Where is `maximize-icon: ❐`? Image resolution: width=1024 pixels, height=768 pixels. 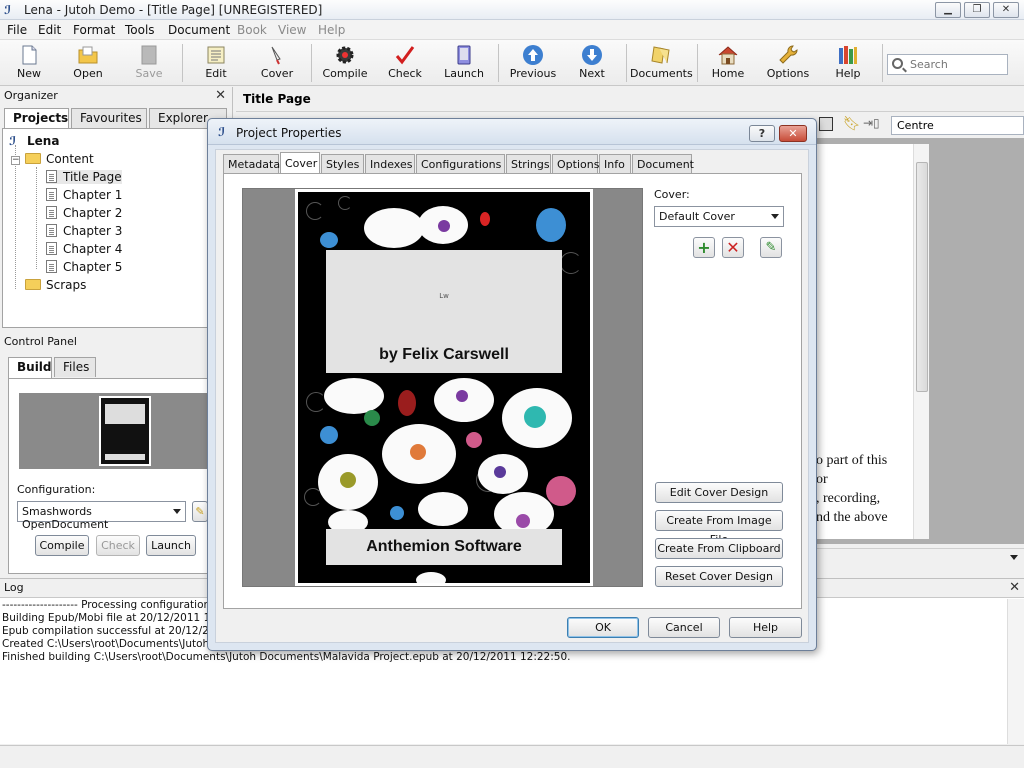
maximize-icon: ❐ is located at coordinates (977, 10).